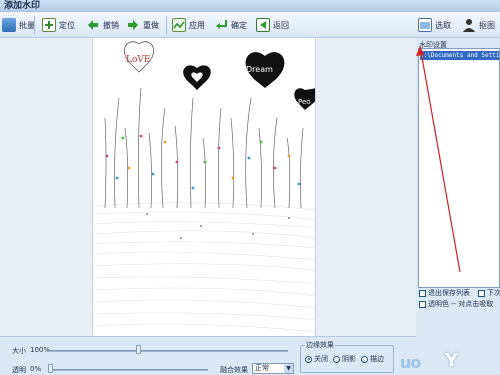  I want to click on blend-select: 正常 ▼, so click(273, 368).